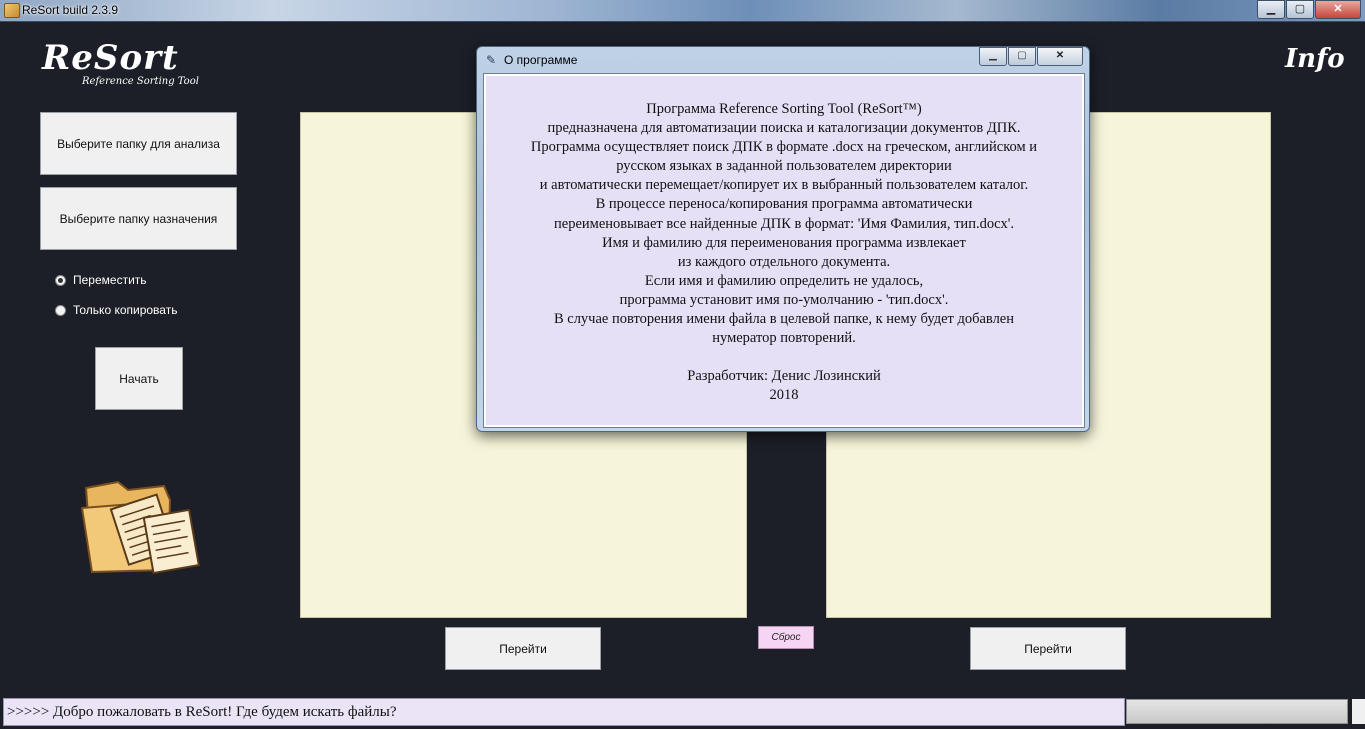 This screenshot has width=1365, height=729. What do you see at coordinates (139, 378) in the screenshot?
I see `start-button: Начать` at bounding box center [139, 378].